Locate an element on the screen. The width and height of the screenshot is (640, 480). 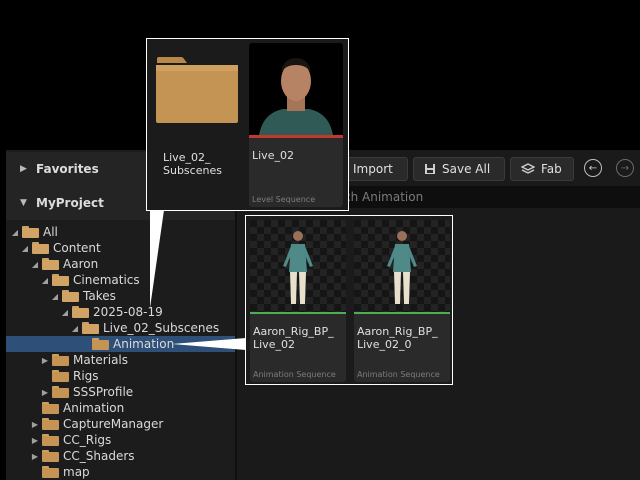
folder-tile-name-line1: Live_02_ is located at coordinates (187, 157).